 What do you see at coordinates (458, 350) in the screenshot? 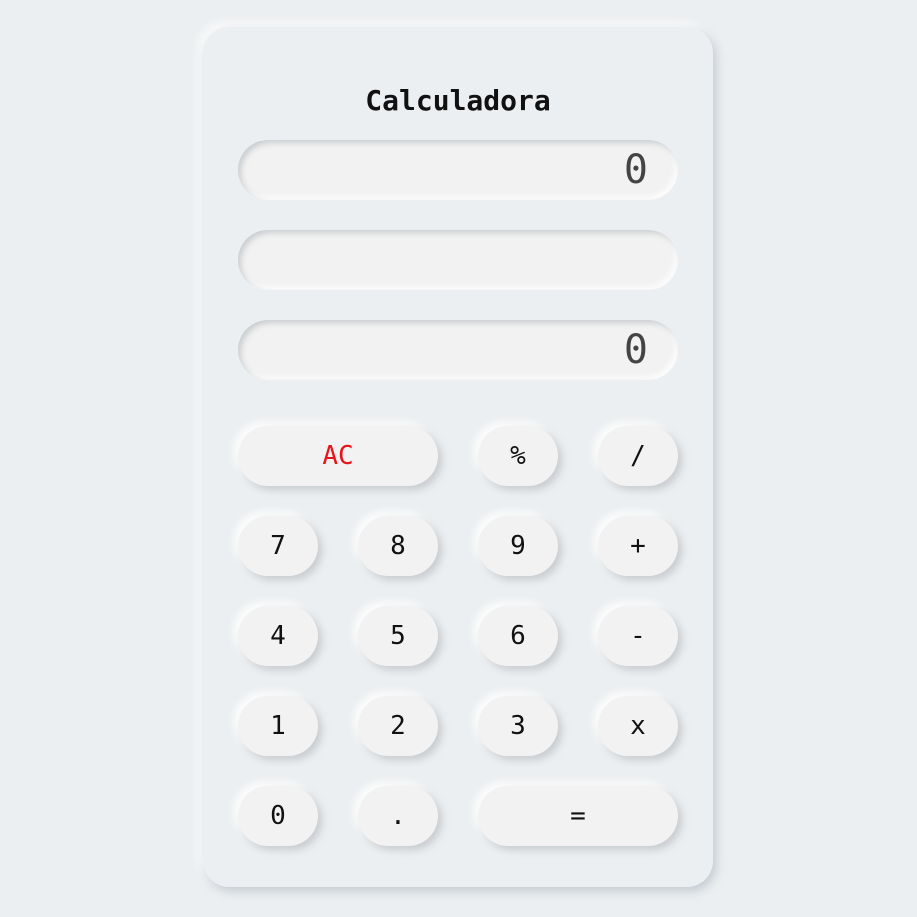
I see `current-value-display: 0` at bounding box center [458, 350].